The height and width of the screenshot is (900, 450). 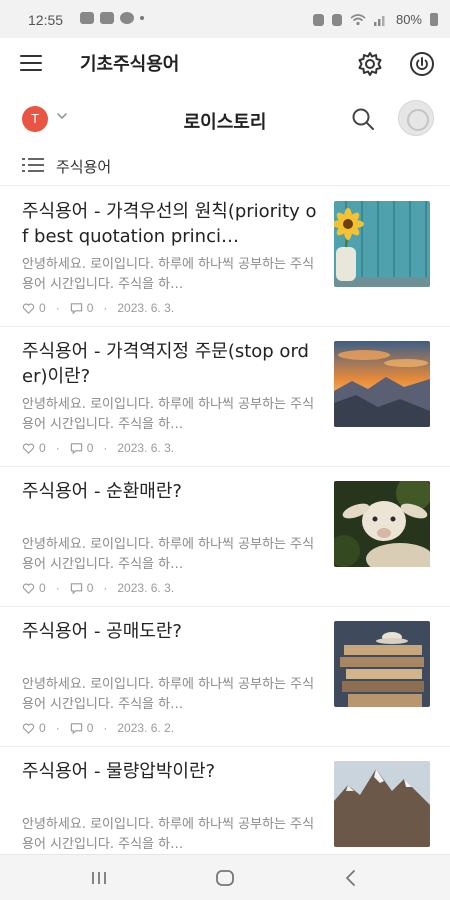 I want to click on avatar, so click(x=416, y=118).